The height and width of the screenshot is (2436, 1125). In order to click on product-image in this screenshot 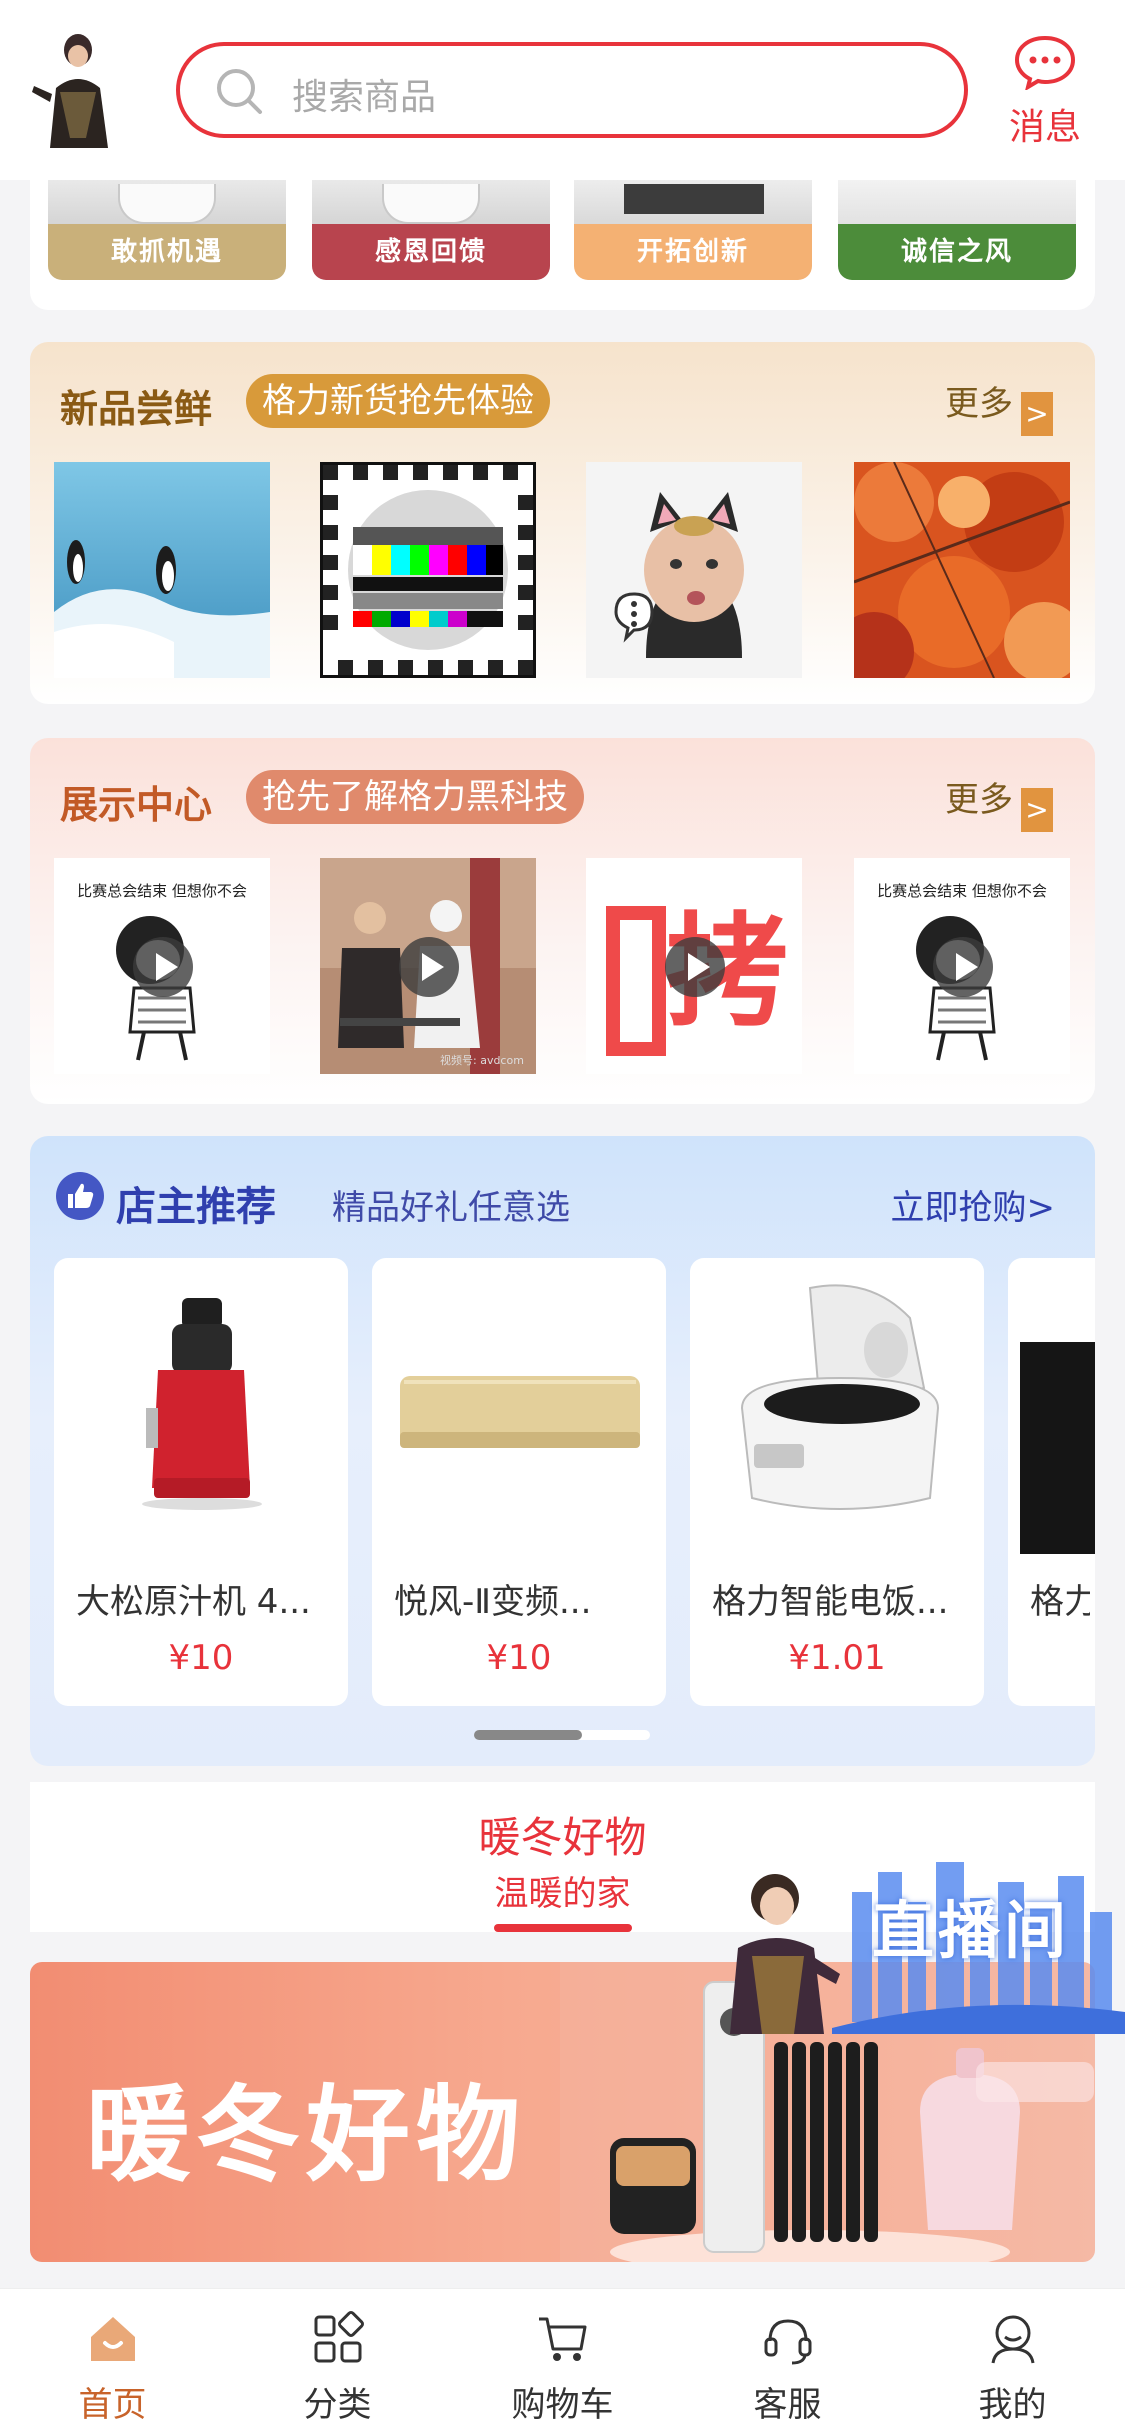, I will do `click(1057, 1448)`.